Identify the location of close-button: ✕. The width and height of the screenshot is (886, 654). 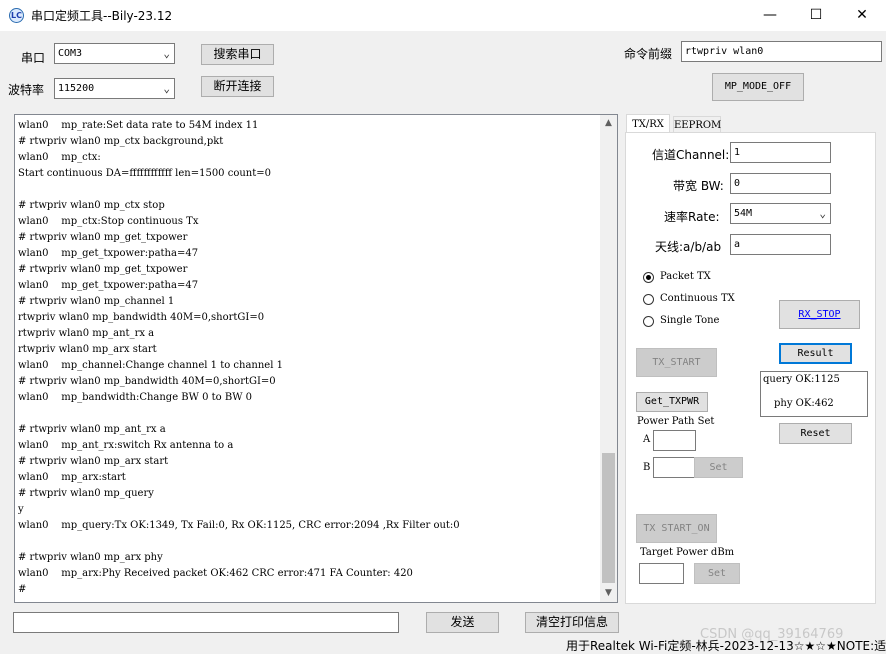
(862, 15).